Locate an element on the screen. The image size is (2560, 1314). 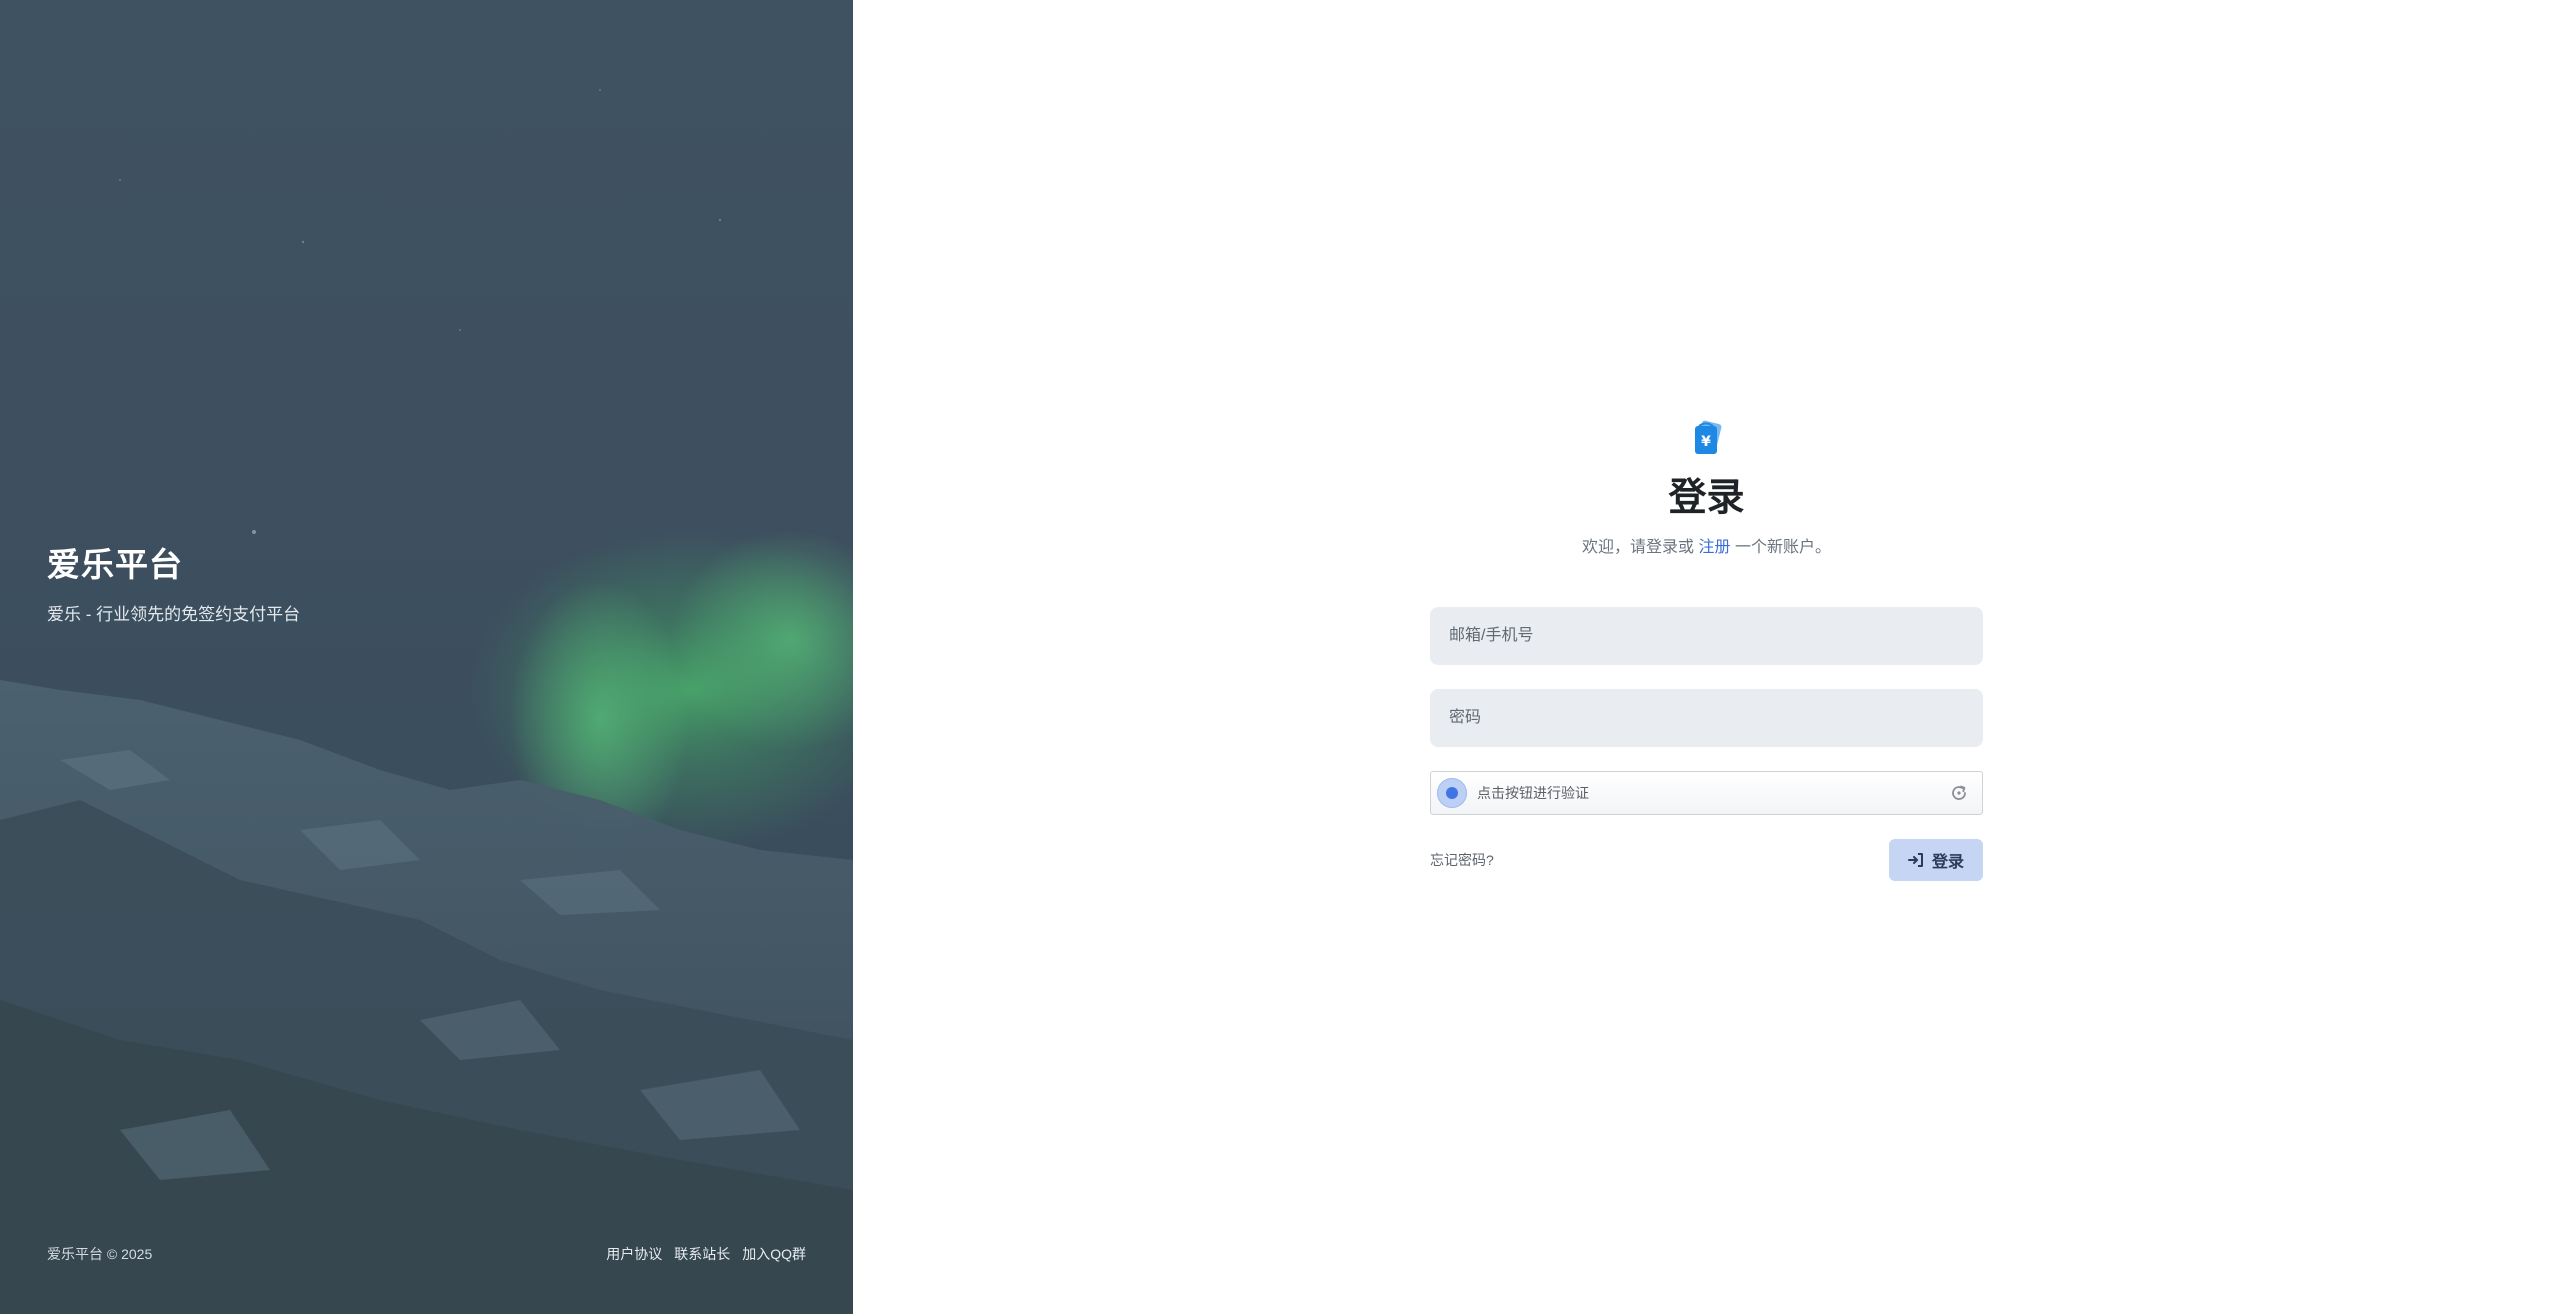
copyright-text: 爱乐平台 © 2025 is located at coordinates (100, 1254).